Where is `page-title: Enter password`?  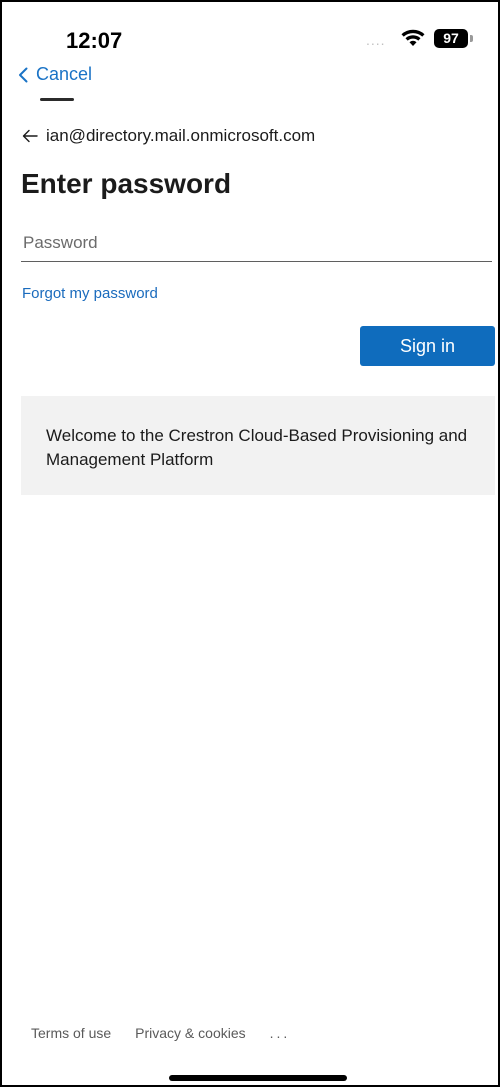 page-title: Enter password is located at coordinates (126, 183).